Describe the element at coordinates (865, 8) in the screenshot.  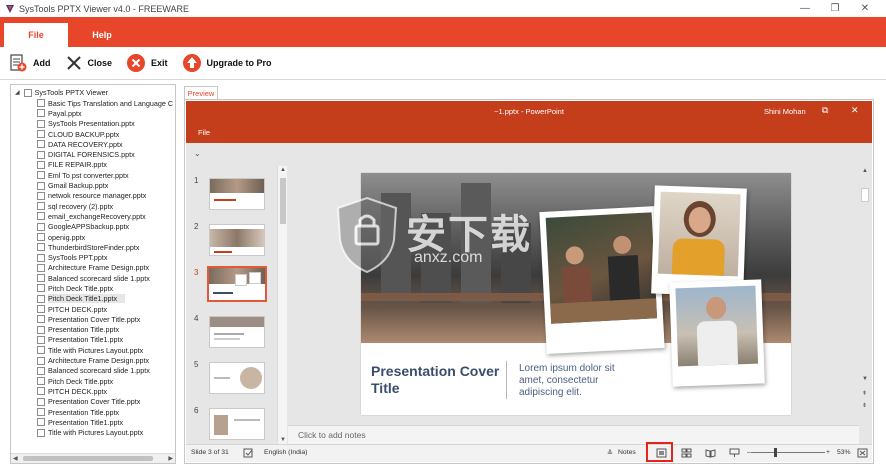
I see `close-window-button: ✕` at that location.